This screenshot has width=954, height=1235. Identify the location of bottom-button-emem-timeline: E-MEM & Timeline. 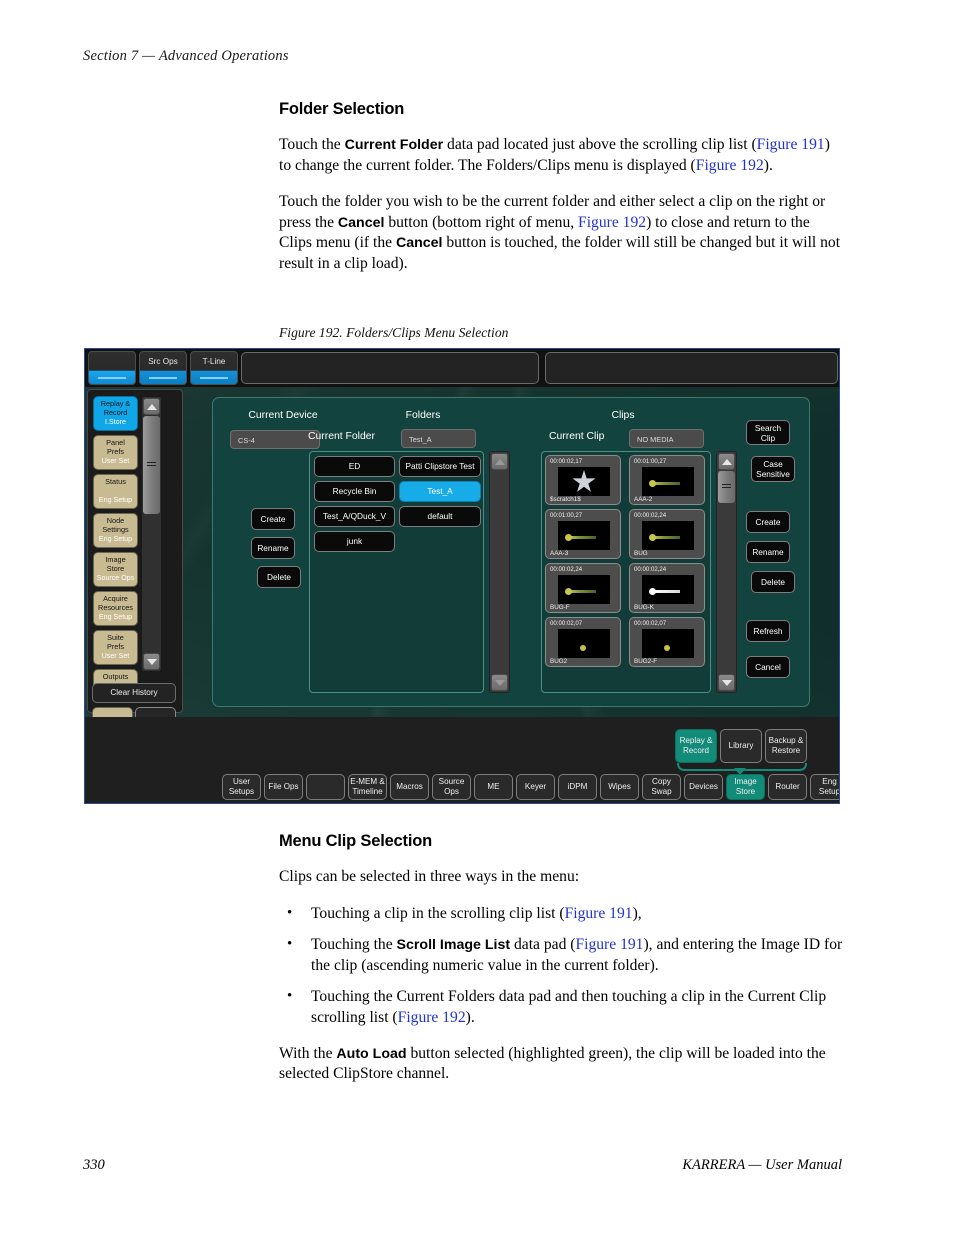
(367, 787).